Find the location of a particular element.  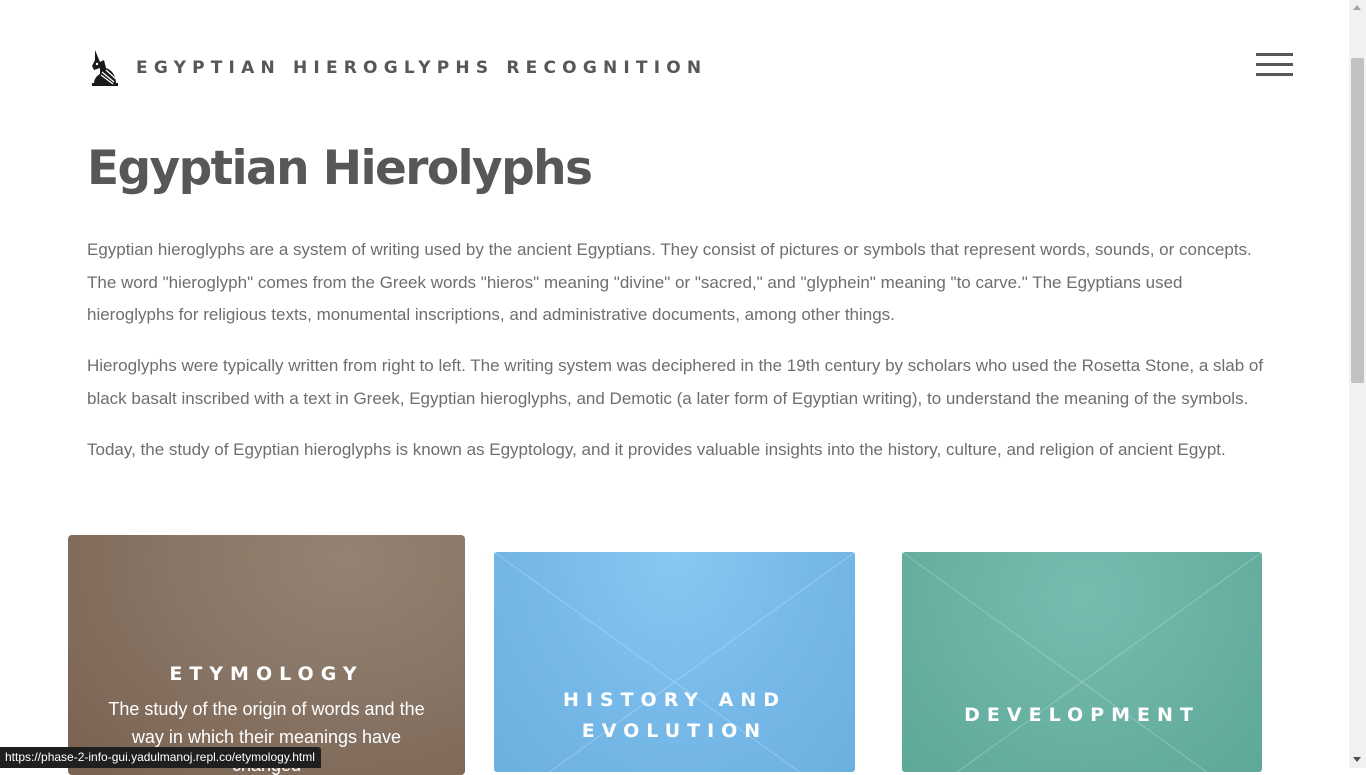

scroll-up-arrow-icon is located at coordinates (1357, 7).